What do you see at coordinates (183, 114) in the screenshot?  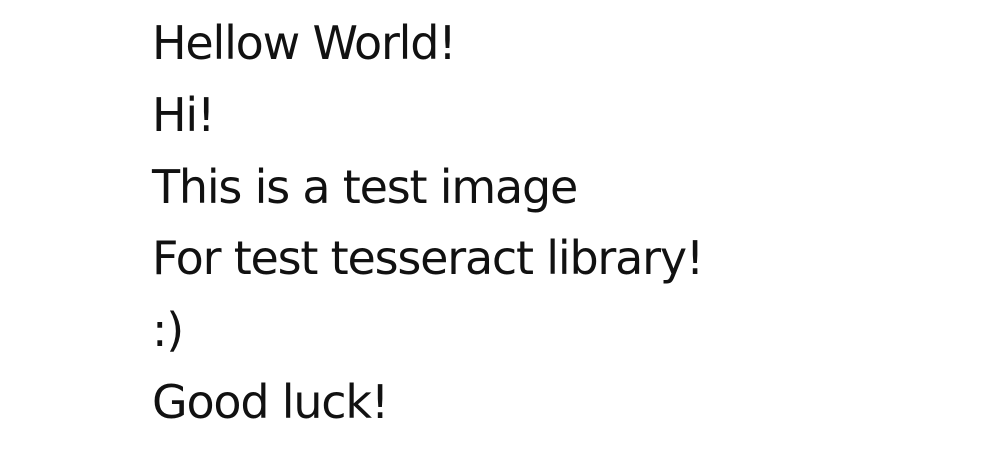 I see `line-hi: Hi!` at bounding box center [183, 114].